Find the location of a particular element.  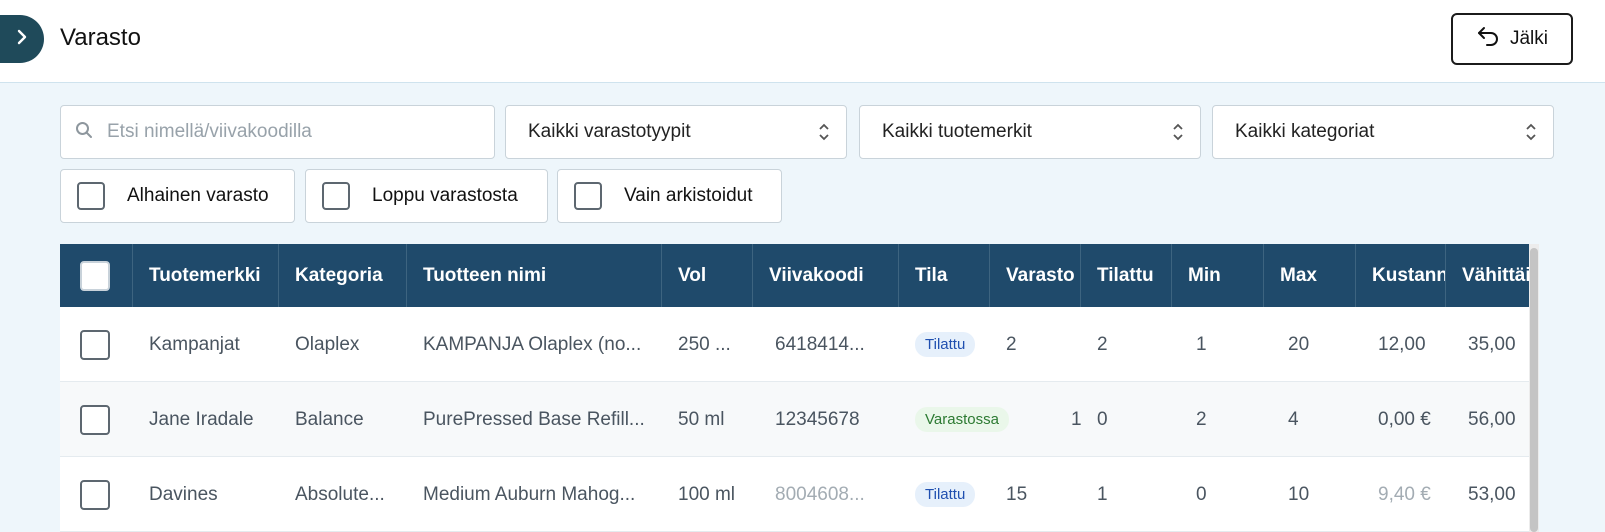

low-stock-label: Alhainen varasto is located at coordinates (198, 195).